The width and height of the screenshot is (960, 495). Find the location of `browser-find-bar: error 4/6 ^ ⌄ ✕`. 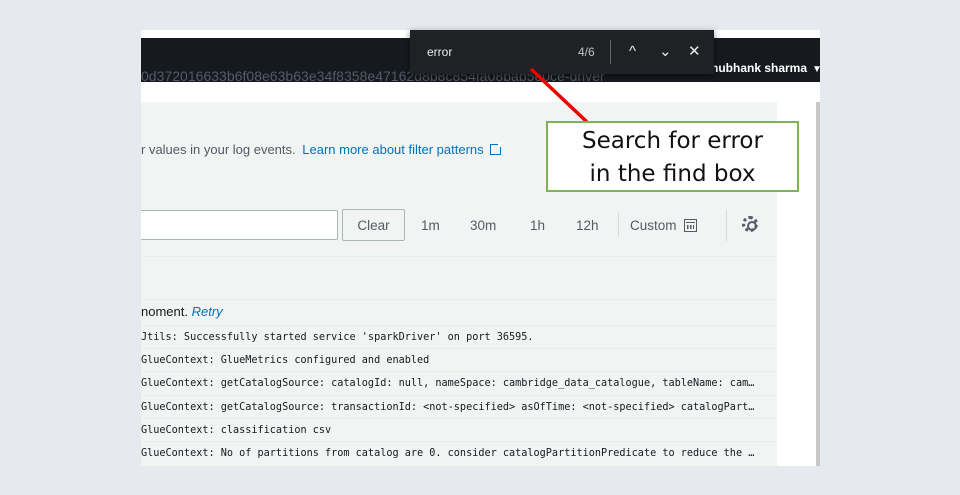

browser-find-bar: error 4/6 ^ ⌄ ✕ is located at coordinates (562, 52).